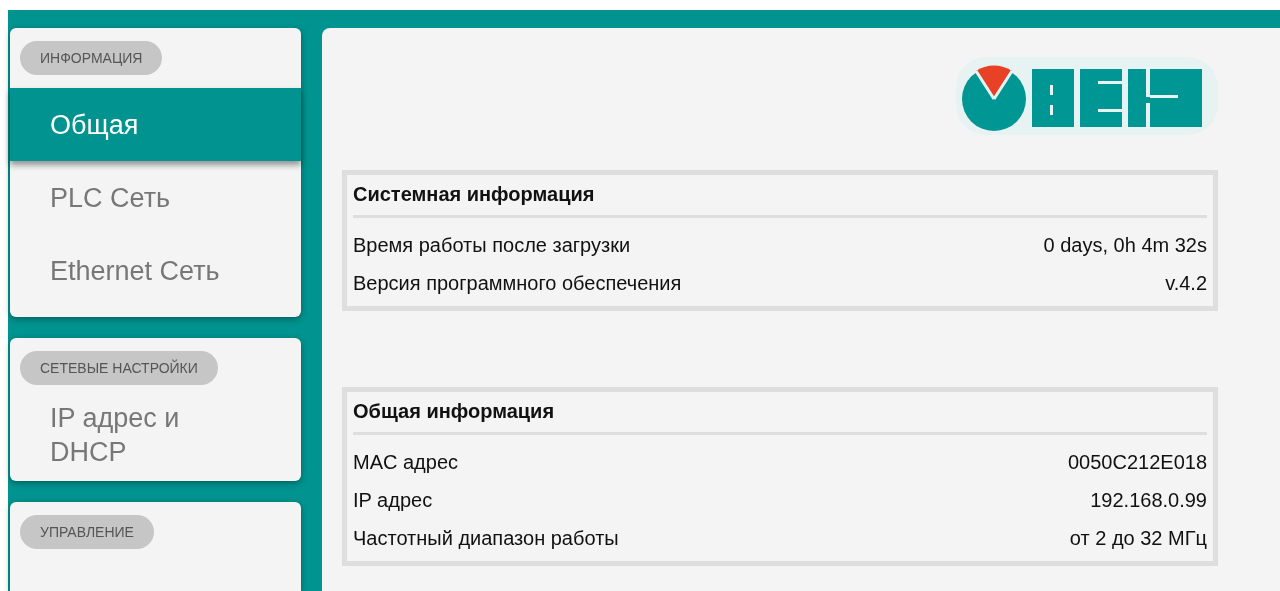  What do you see at coordinates (406, 462) in the screenshot?
I see `row-label: MAC адрес` at bounding box center [406, 462].